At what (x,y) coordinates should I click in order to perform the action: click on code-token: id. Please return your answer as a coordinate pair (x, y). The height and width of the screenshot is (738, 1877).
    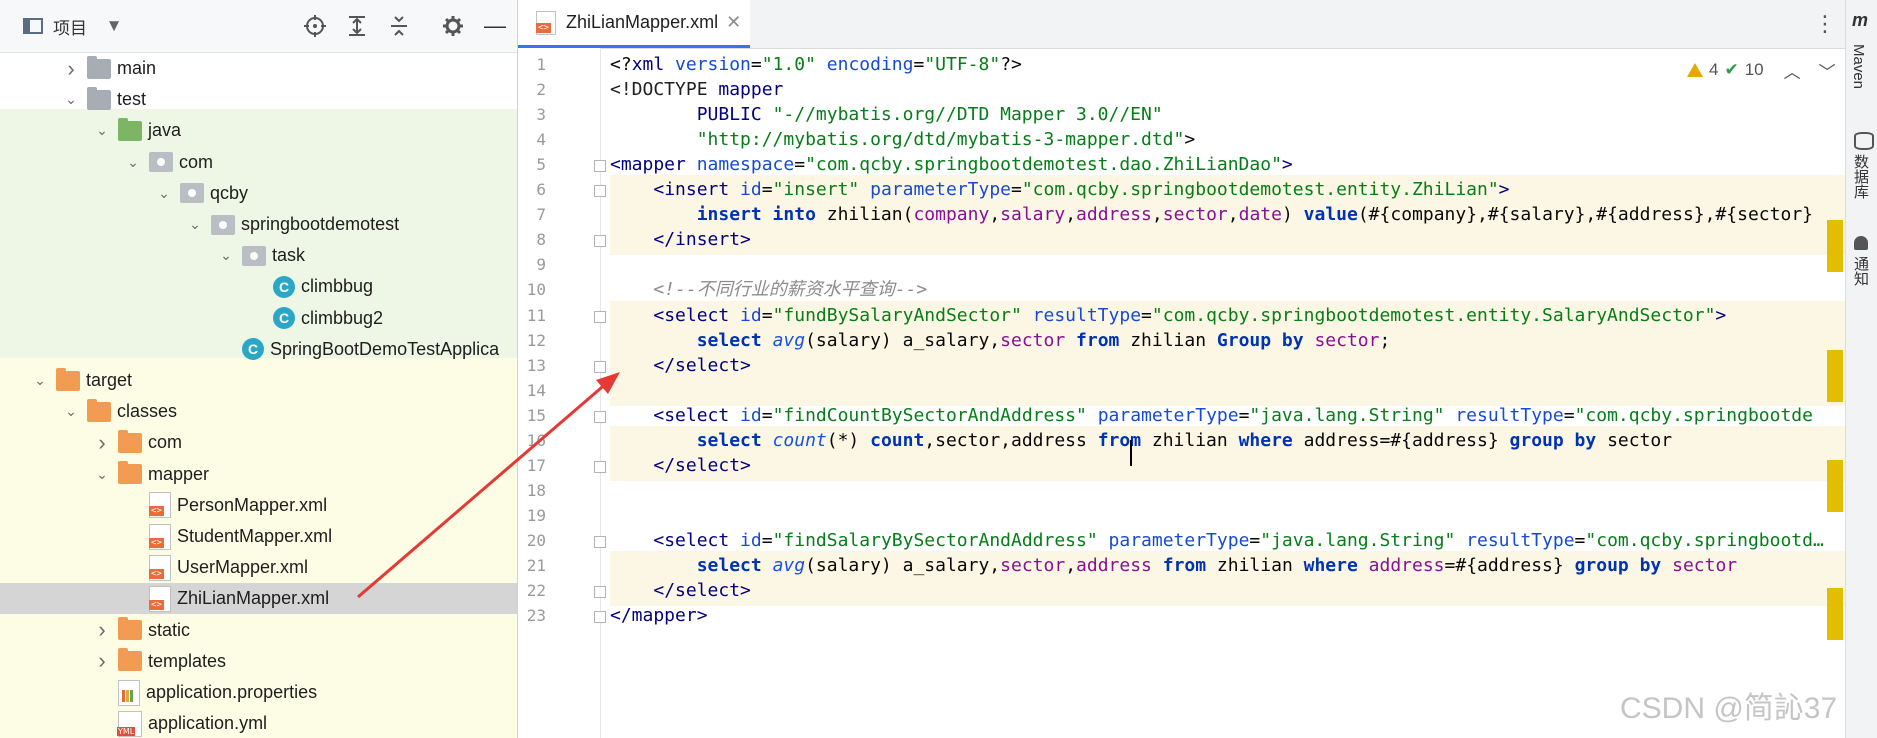
    Looking at the image, I should click on (745, 540).